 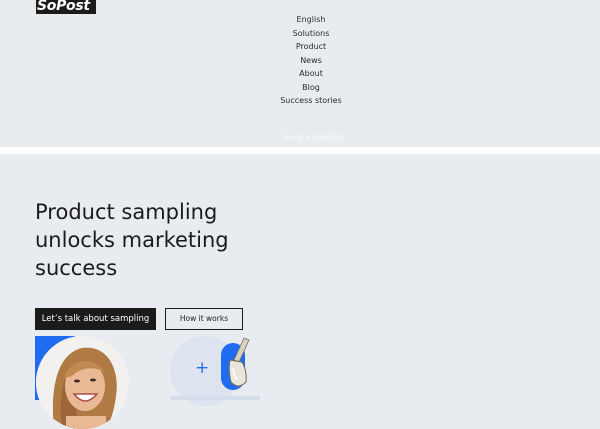 I want to click on woman-portrait-icon, so click(x=82, y=382).